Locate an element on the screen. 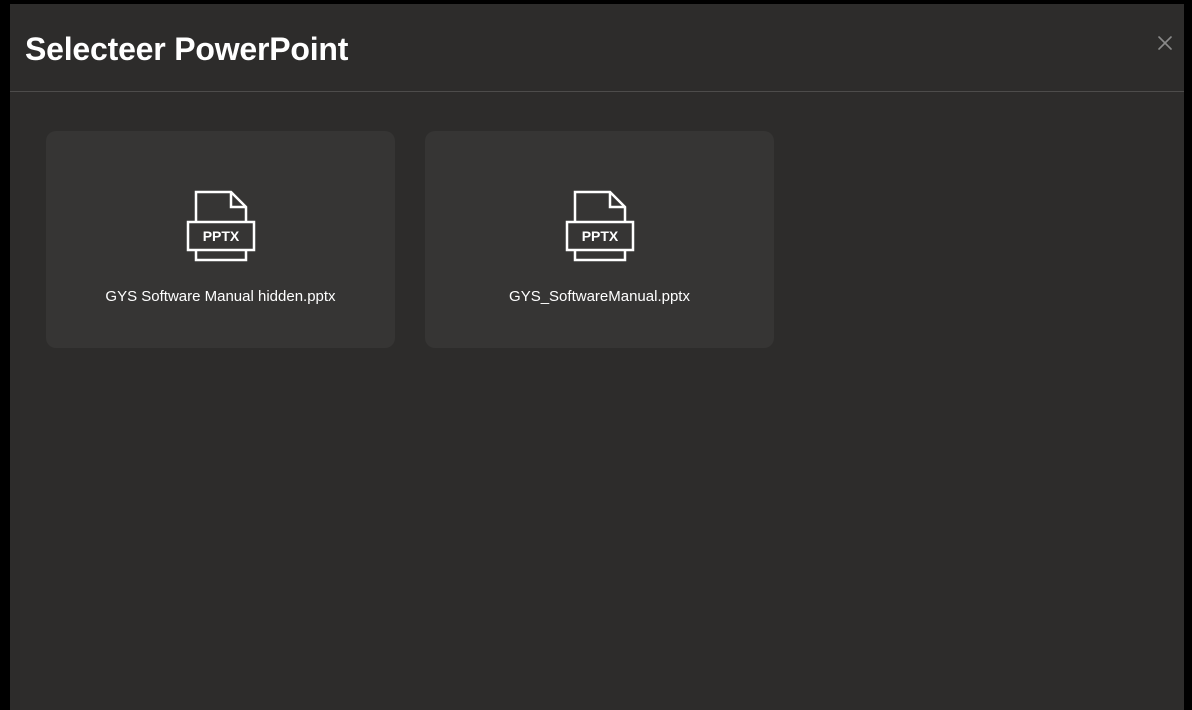  close-button is located at coordinates (1165, 43).